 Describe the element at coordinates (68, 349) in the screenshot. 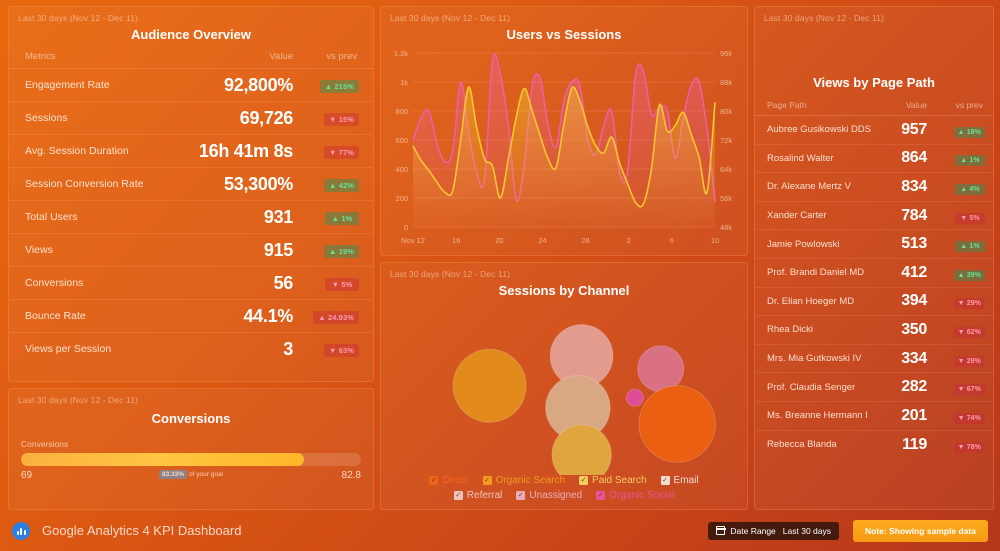

I see `metric-name: Views per Session` at that location.